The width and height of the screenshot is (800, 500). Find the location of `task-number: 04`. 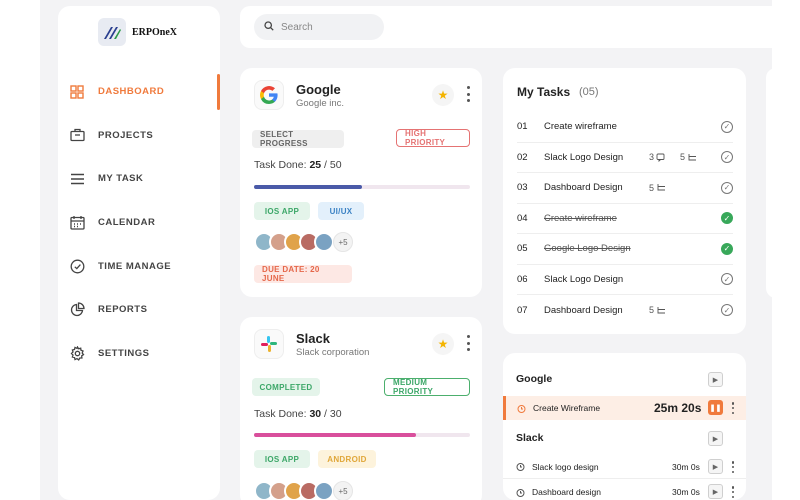

task-number: 04 is located at coordinates (522, 218).